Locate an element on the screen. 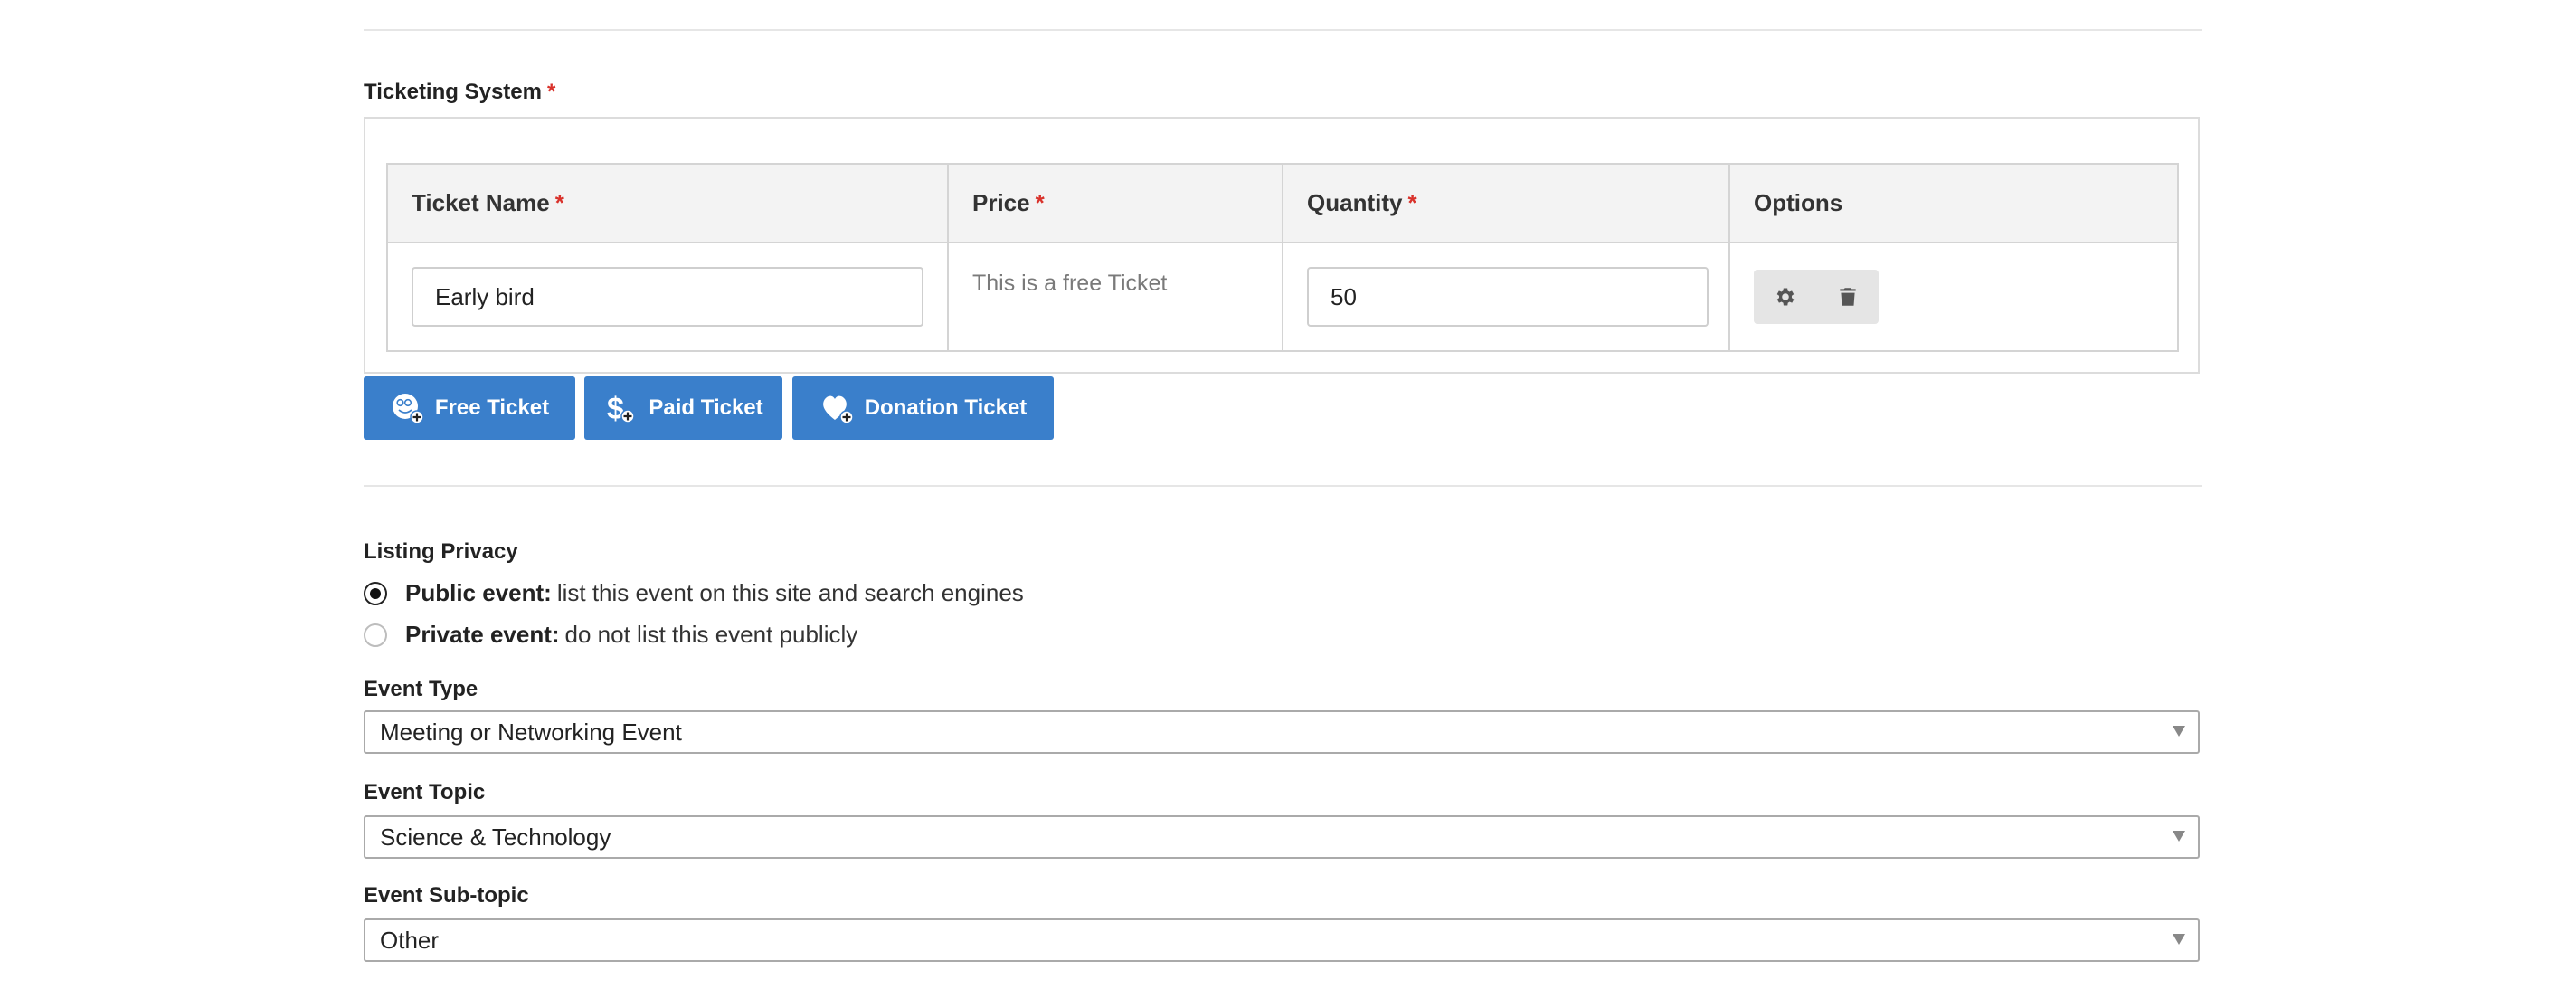  ticketing-label: Ticketing System * is located at coordinates (460, 92).